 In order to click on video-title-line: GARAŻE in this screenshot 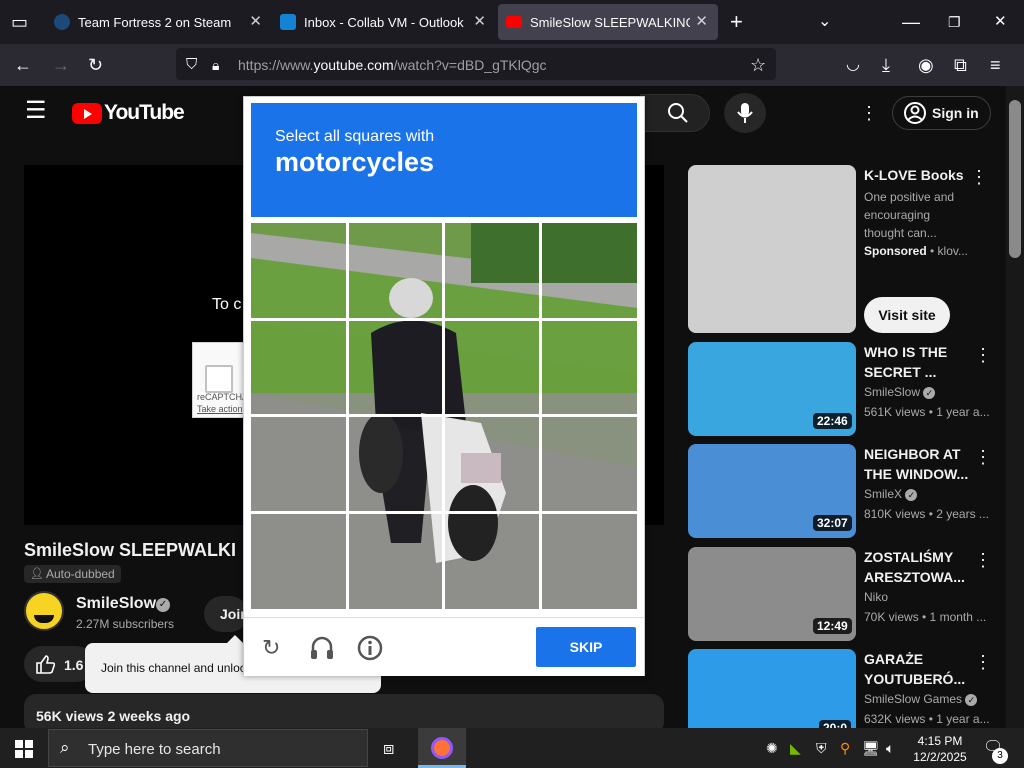, I will do `click(926, 659)`.